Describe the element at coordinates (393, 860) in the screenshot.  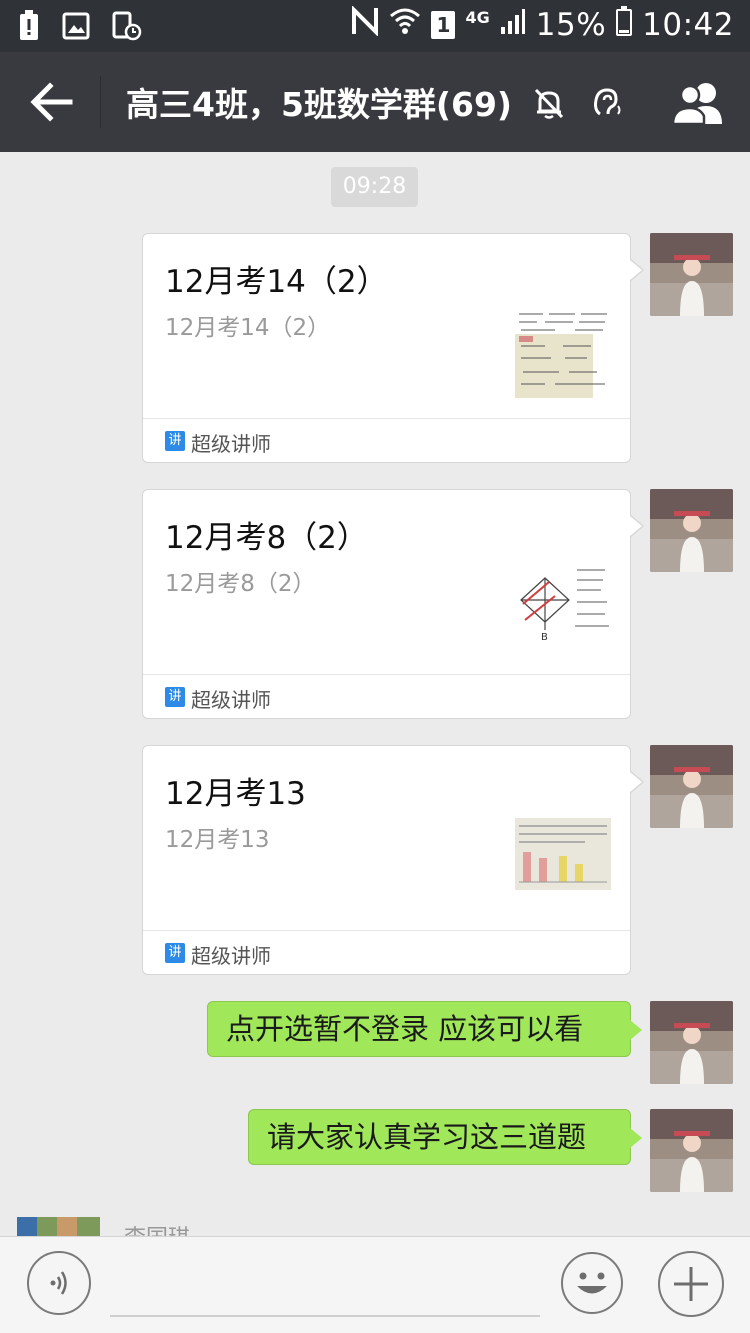
I see `link-card: 12月考13 12月考13 讲 超级讲师` at that location.